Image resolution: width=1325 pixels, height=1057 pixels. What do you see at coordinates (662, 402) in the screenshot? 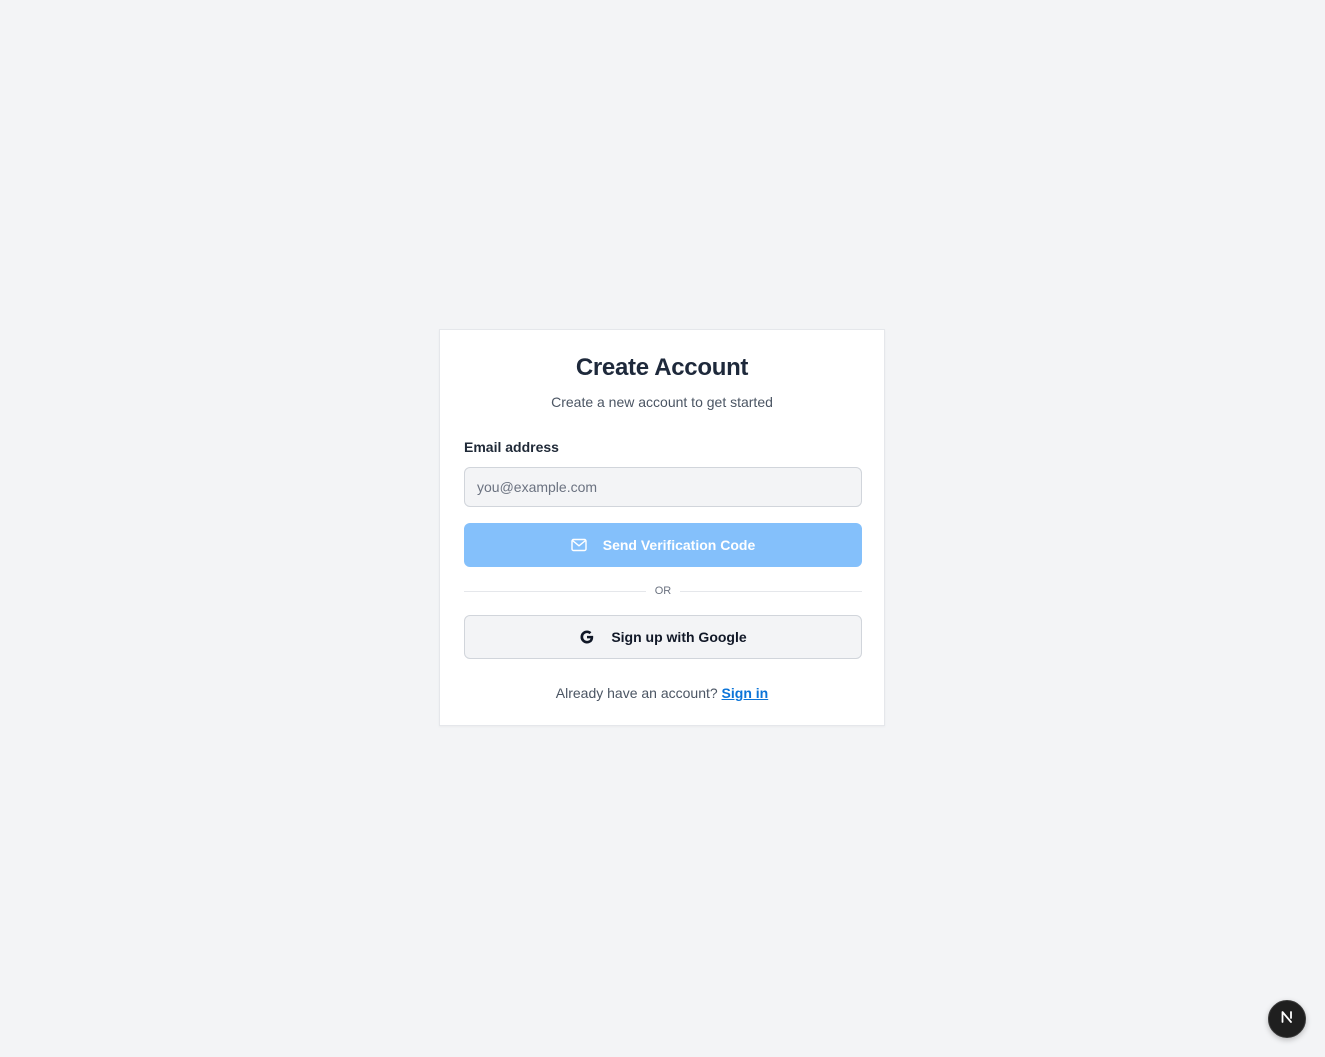
I see `page-subtitle: Create a new account to get started` at bounding box center [662, 402].